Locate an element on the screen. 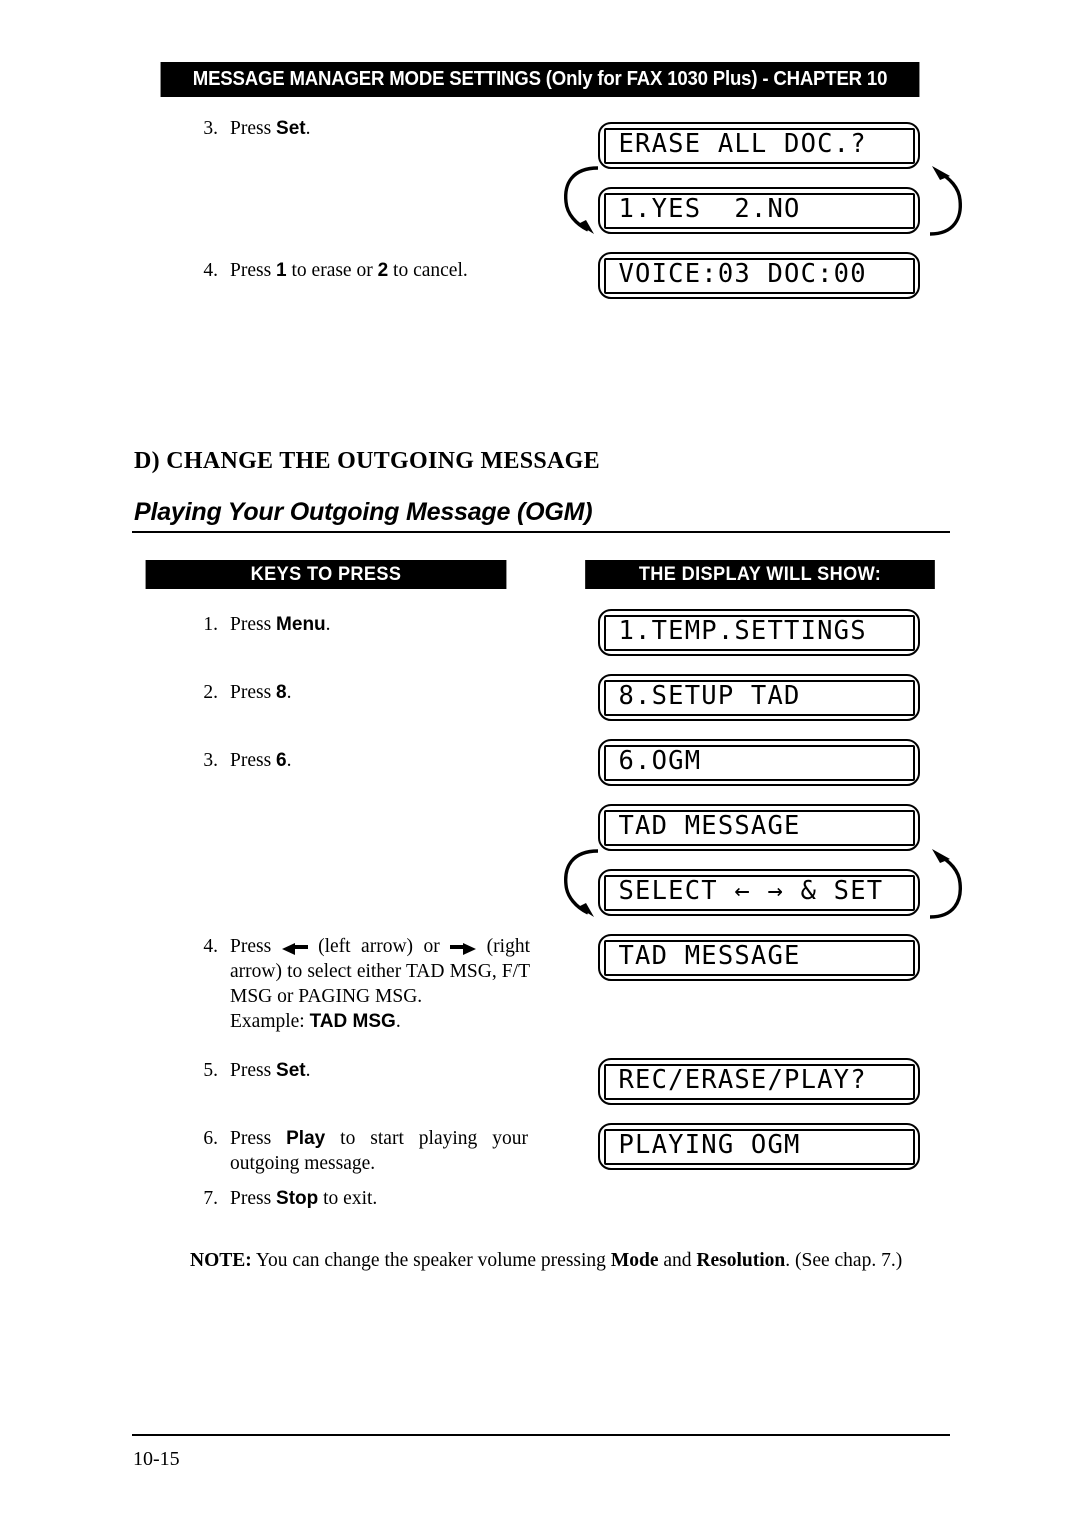  step-text-content: Press 1 to erase or 2 to cancel. is located at coordinates (349, 270).